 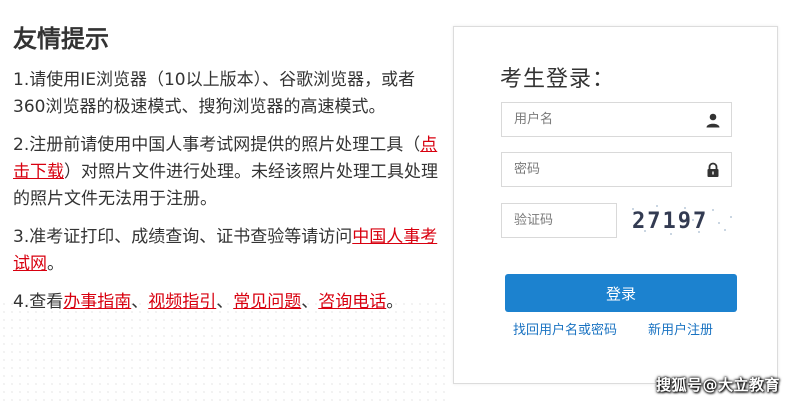 I want to click on notice-item-4-prefix: 4.查看, so click(x=38, y=302).